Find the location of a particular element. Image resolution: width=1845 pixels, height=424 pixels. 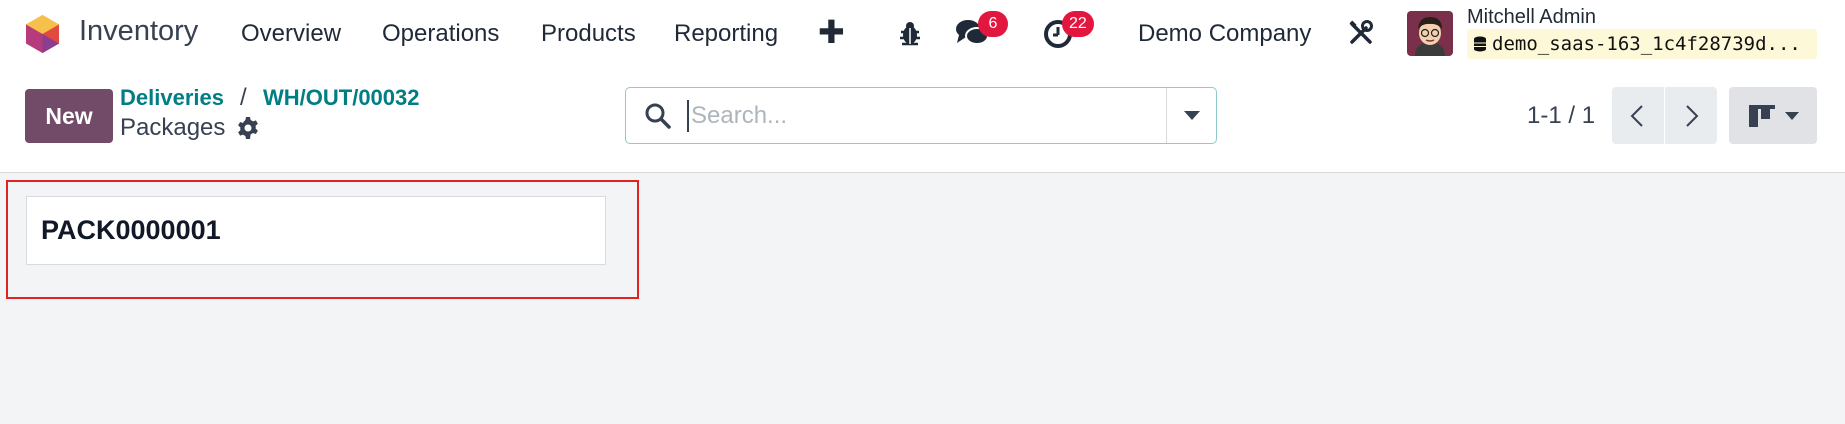

page-title: Packages is located at coordinates (173, 127).